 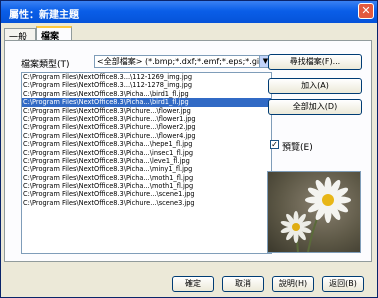 I want to click on ok-button: 確定, so click(x=193, y=284).